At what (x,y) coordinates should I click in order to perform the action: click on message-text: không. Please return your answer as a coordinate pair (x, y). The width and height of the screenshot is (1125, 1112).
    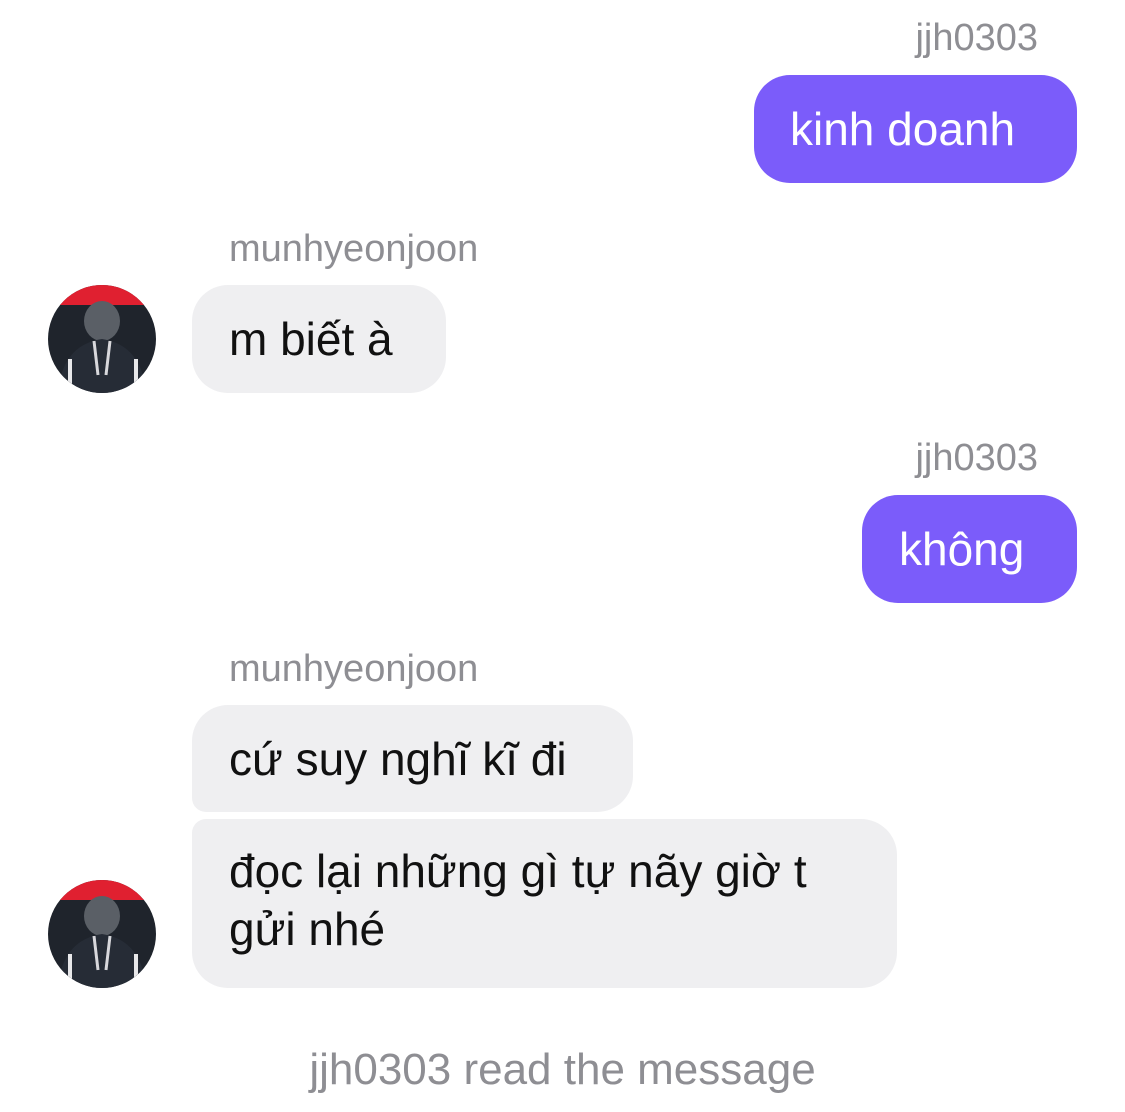
    Looking at the image, I should click on (962, 549).